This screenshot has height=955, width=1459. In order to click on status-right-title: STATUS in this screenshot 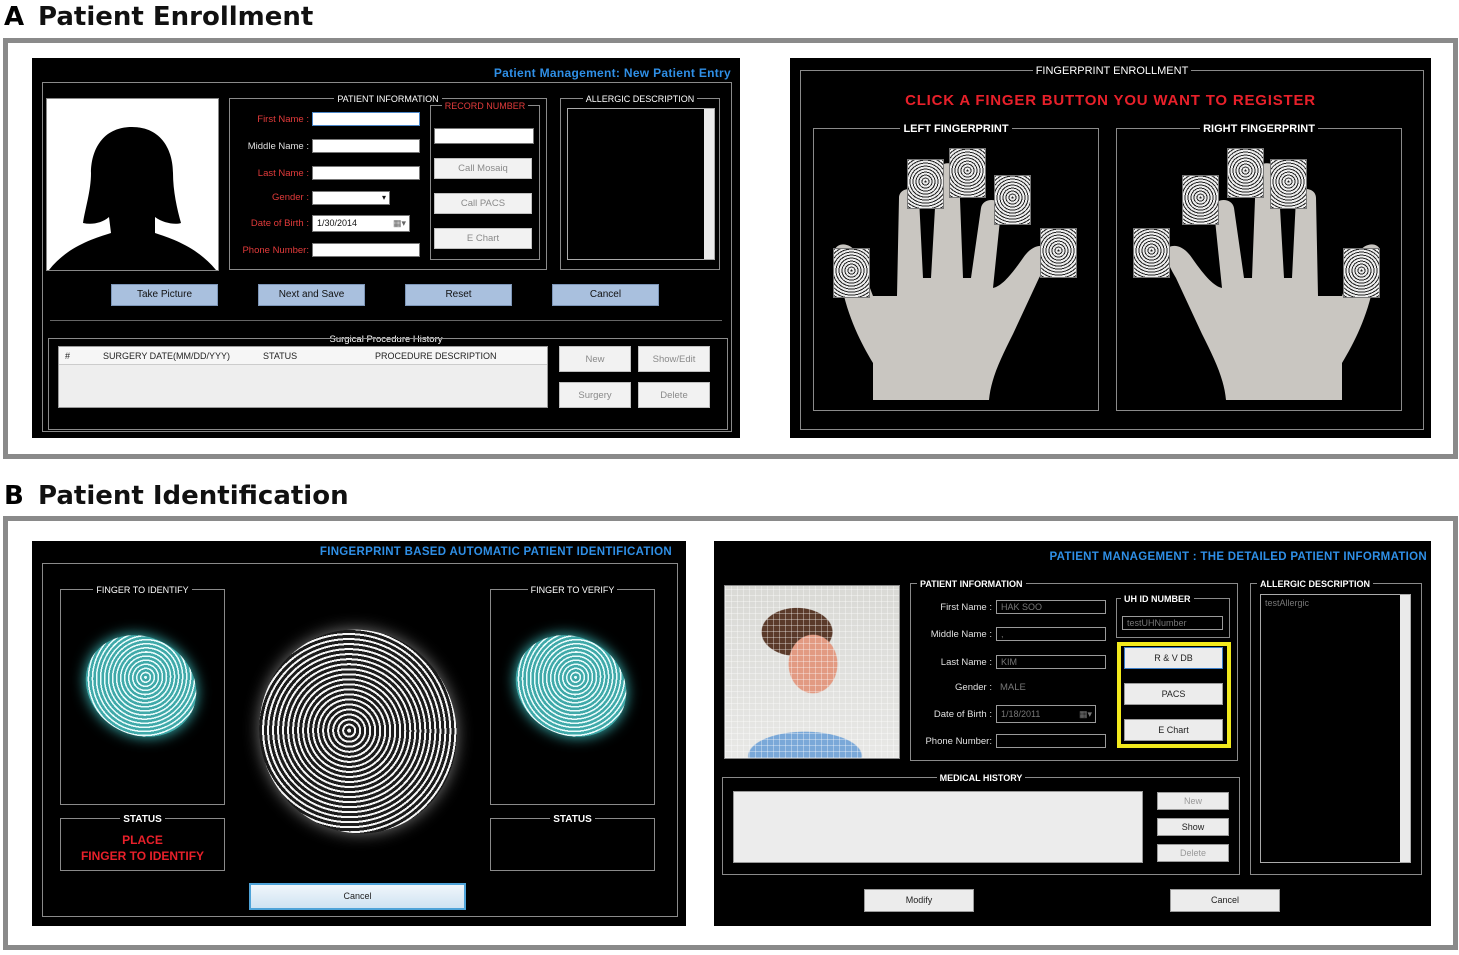, I will do `click(572, 819)`.